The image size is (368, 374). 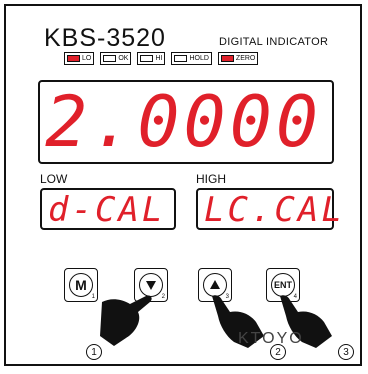 I want to click on led-ok-label: OK, so click(x=123, y=58).